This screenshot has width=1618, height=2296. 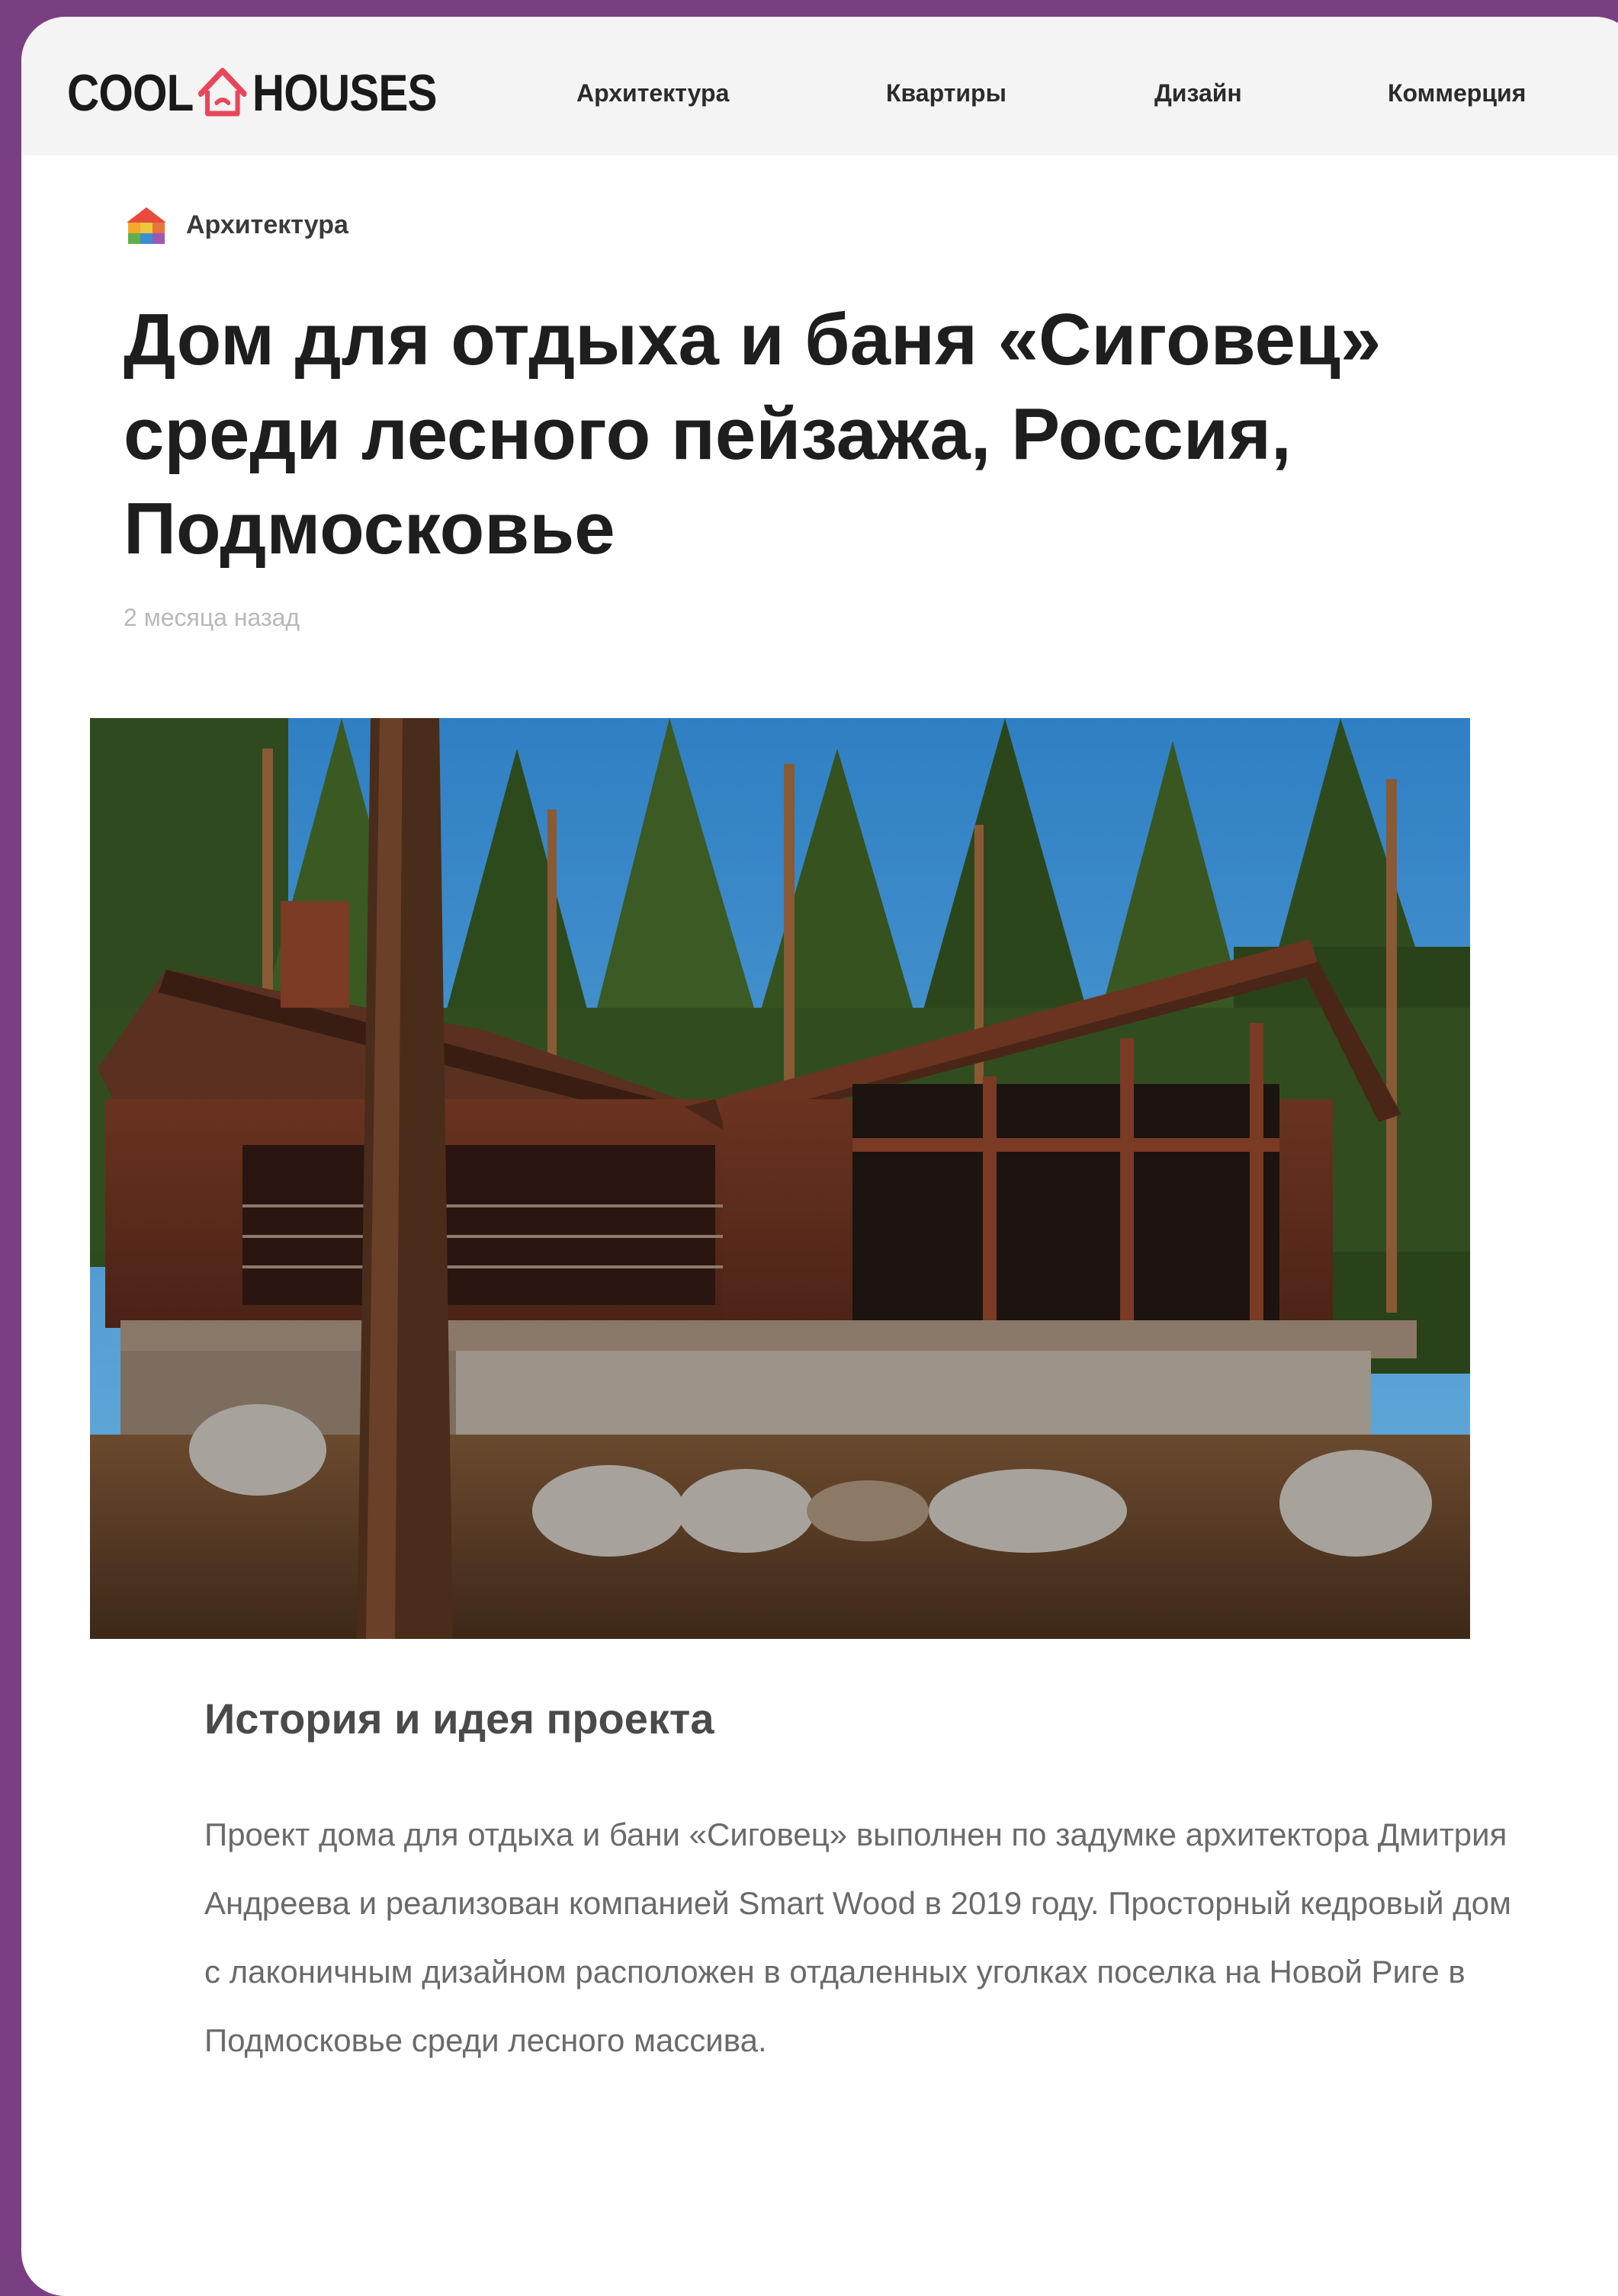 I want to click on section-title: История и идея проекта, so click(x=459, y=1719).